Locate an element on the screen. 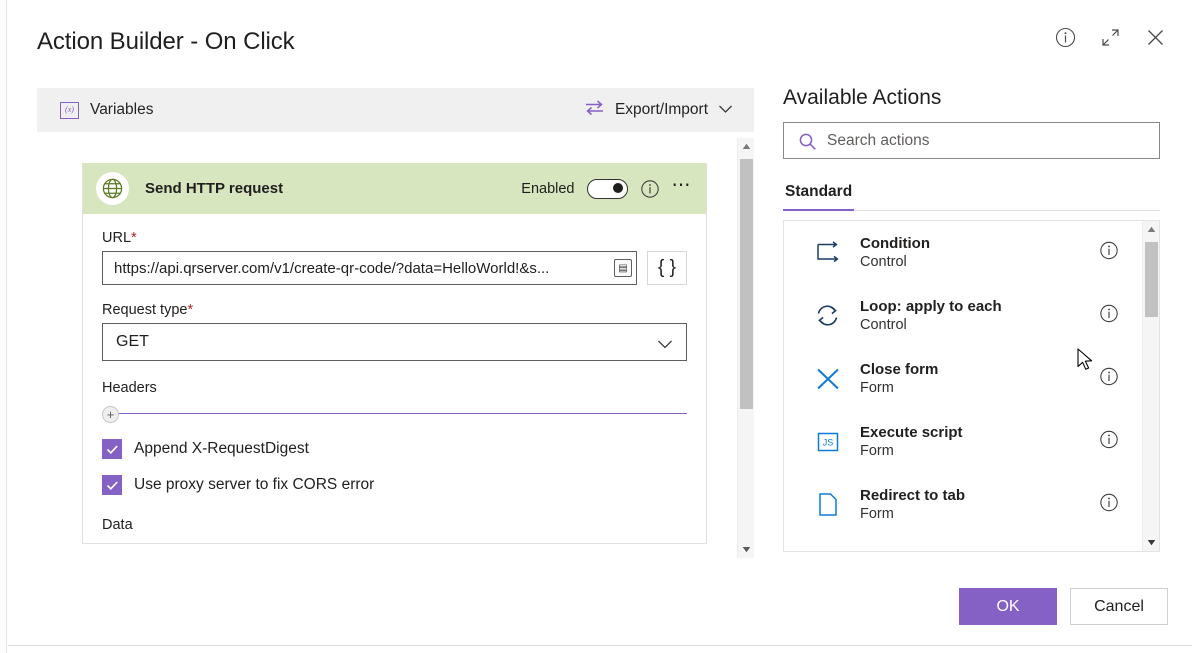 This screenshot has height=653, width=1192. enabled-toggle is located at coordinates (607, 188).